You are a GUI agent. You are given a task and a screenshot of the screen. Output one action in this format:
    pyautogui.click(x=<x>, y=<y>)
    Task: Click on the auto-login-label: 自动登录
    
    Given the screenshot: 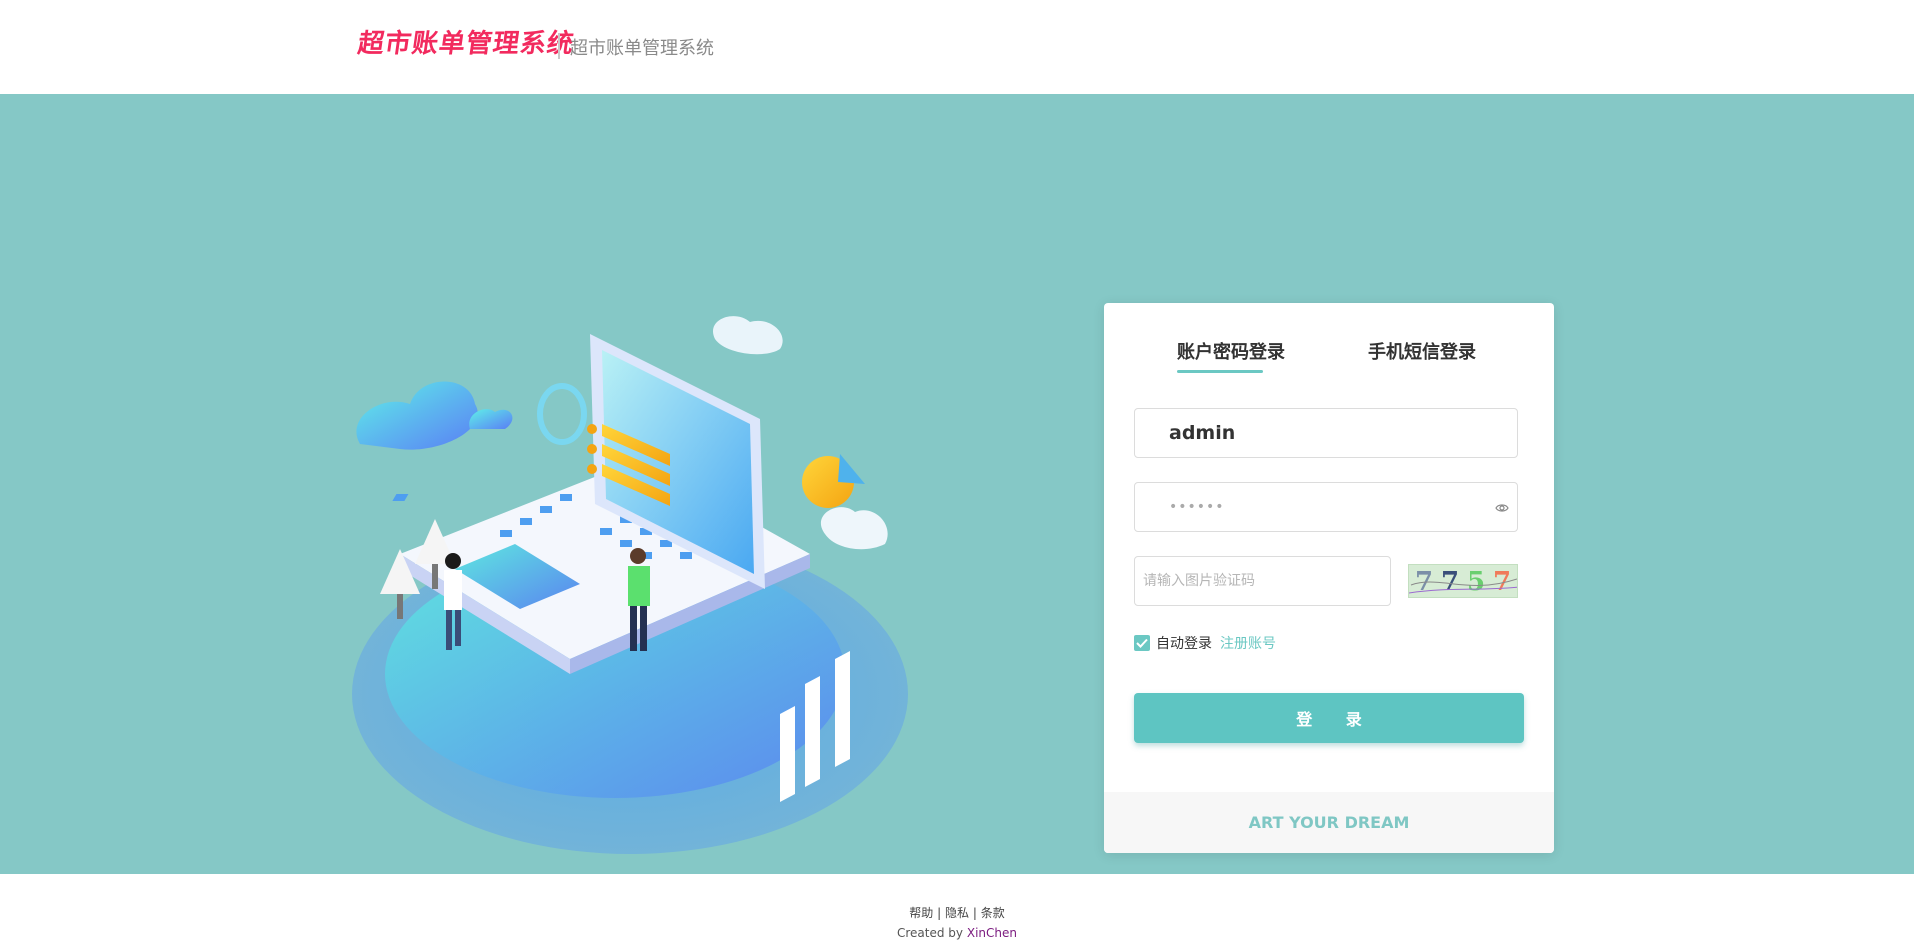 What is the action you would take?
    pyautogui.click(x=1184, y=644)
    